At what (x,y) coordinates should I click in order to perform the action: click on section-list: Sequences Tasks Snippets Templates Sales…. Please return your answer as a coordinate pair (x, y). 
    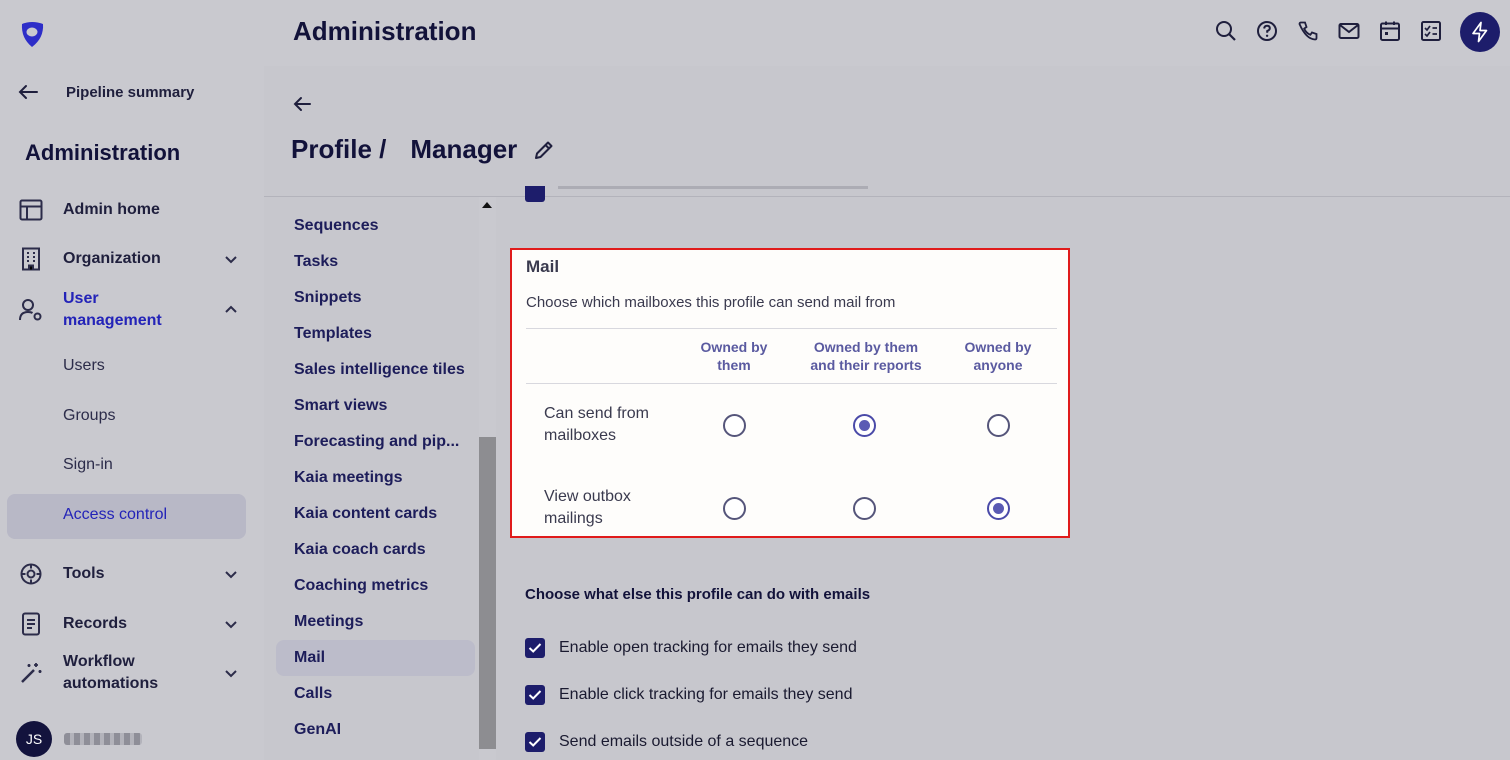
    Looking at the image, I should click on (380, 478).